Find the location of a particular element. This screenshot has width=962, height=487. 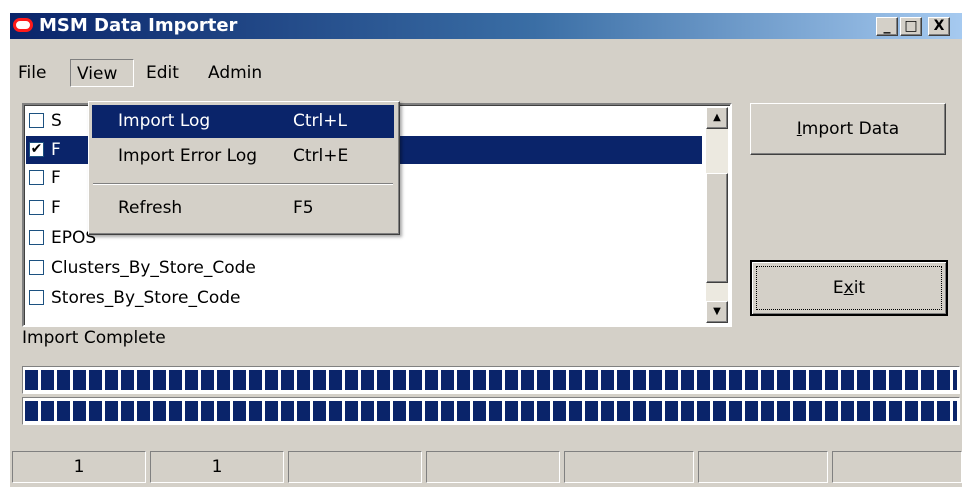

oracle-logo-icon is located at coordinates (23, 25).